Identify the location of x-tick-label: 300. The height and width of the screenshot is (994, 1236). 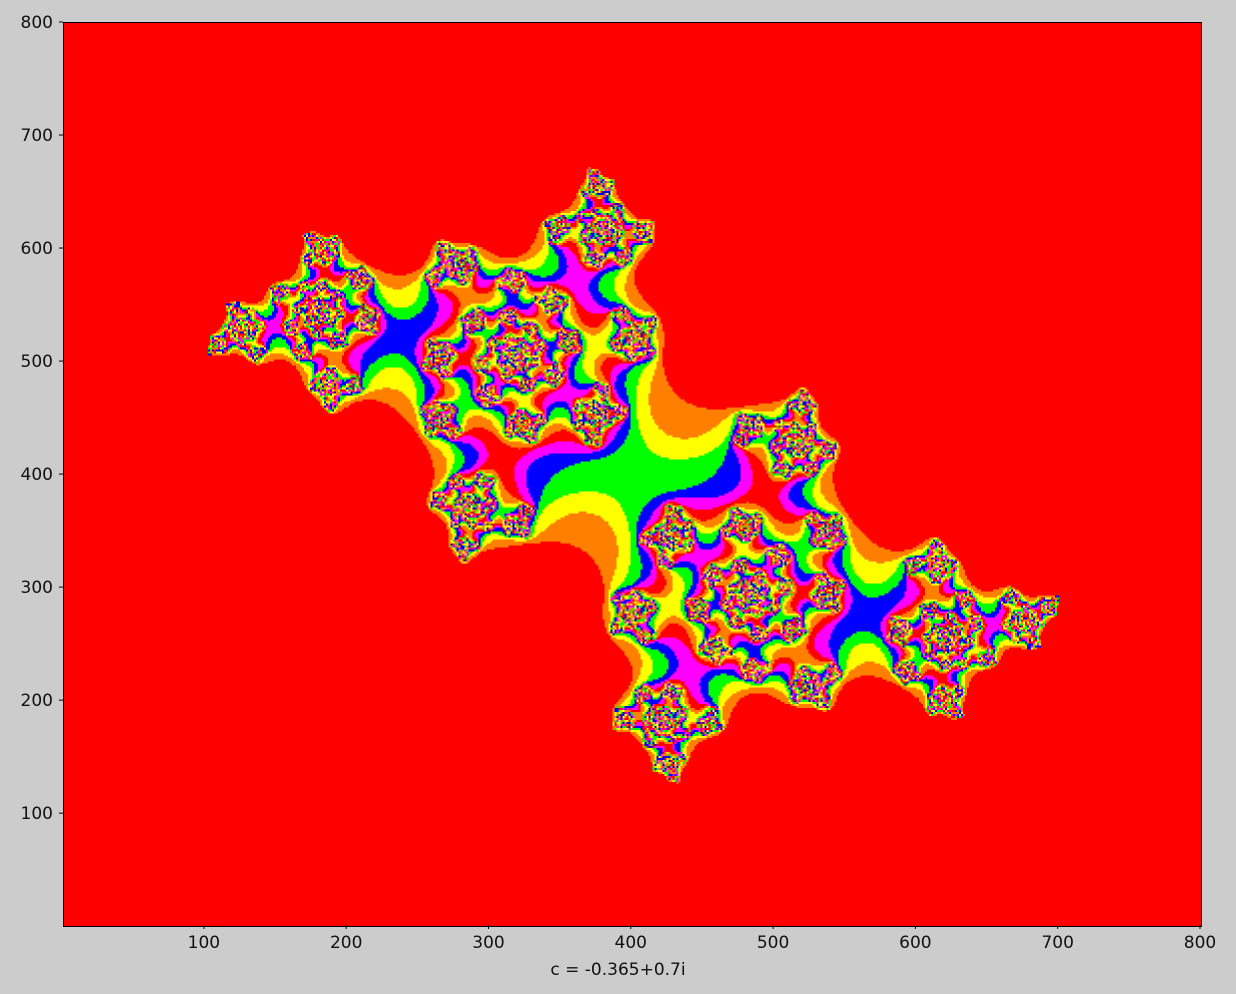
(488, 943).